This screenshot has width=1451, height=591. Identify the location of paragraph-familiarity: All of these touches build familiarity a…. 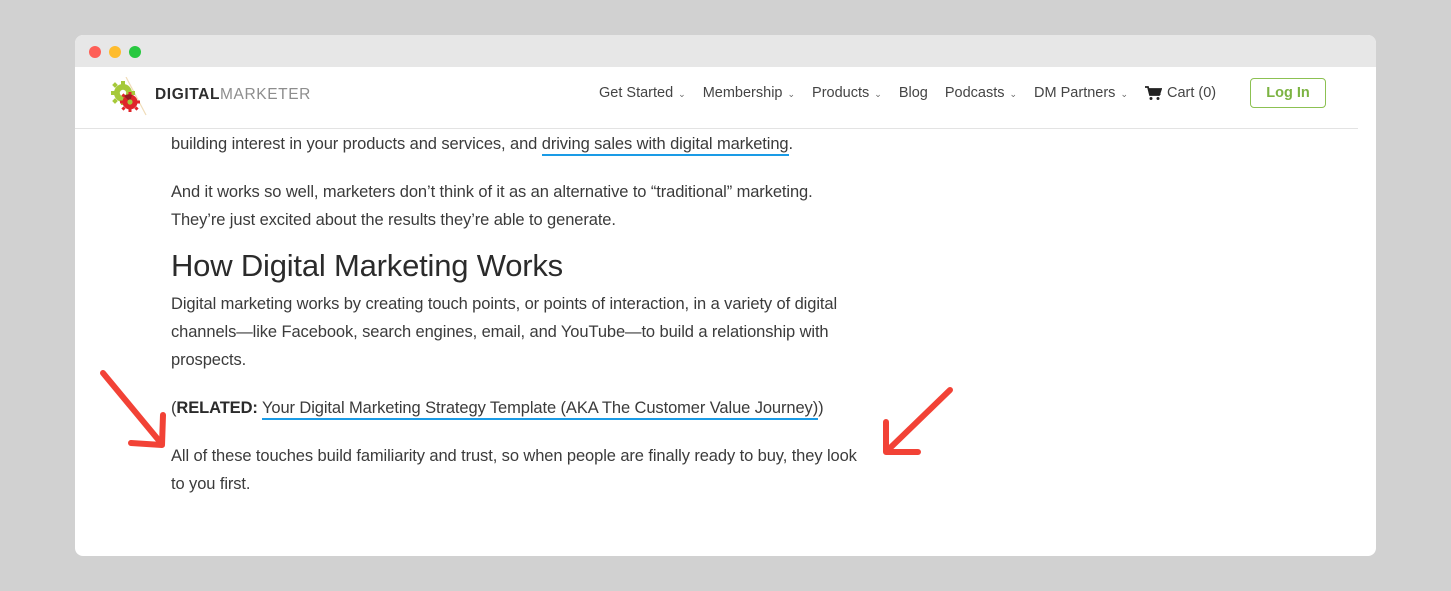
(514, 470).